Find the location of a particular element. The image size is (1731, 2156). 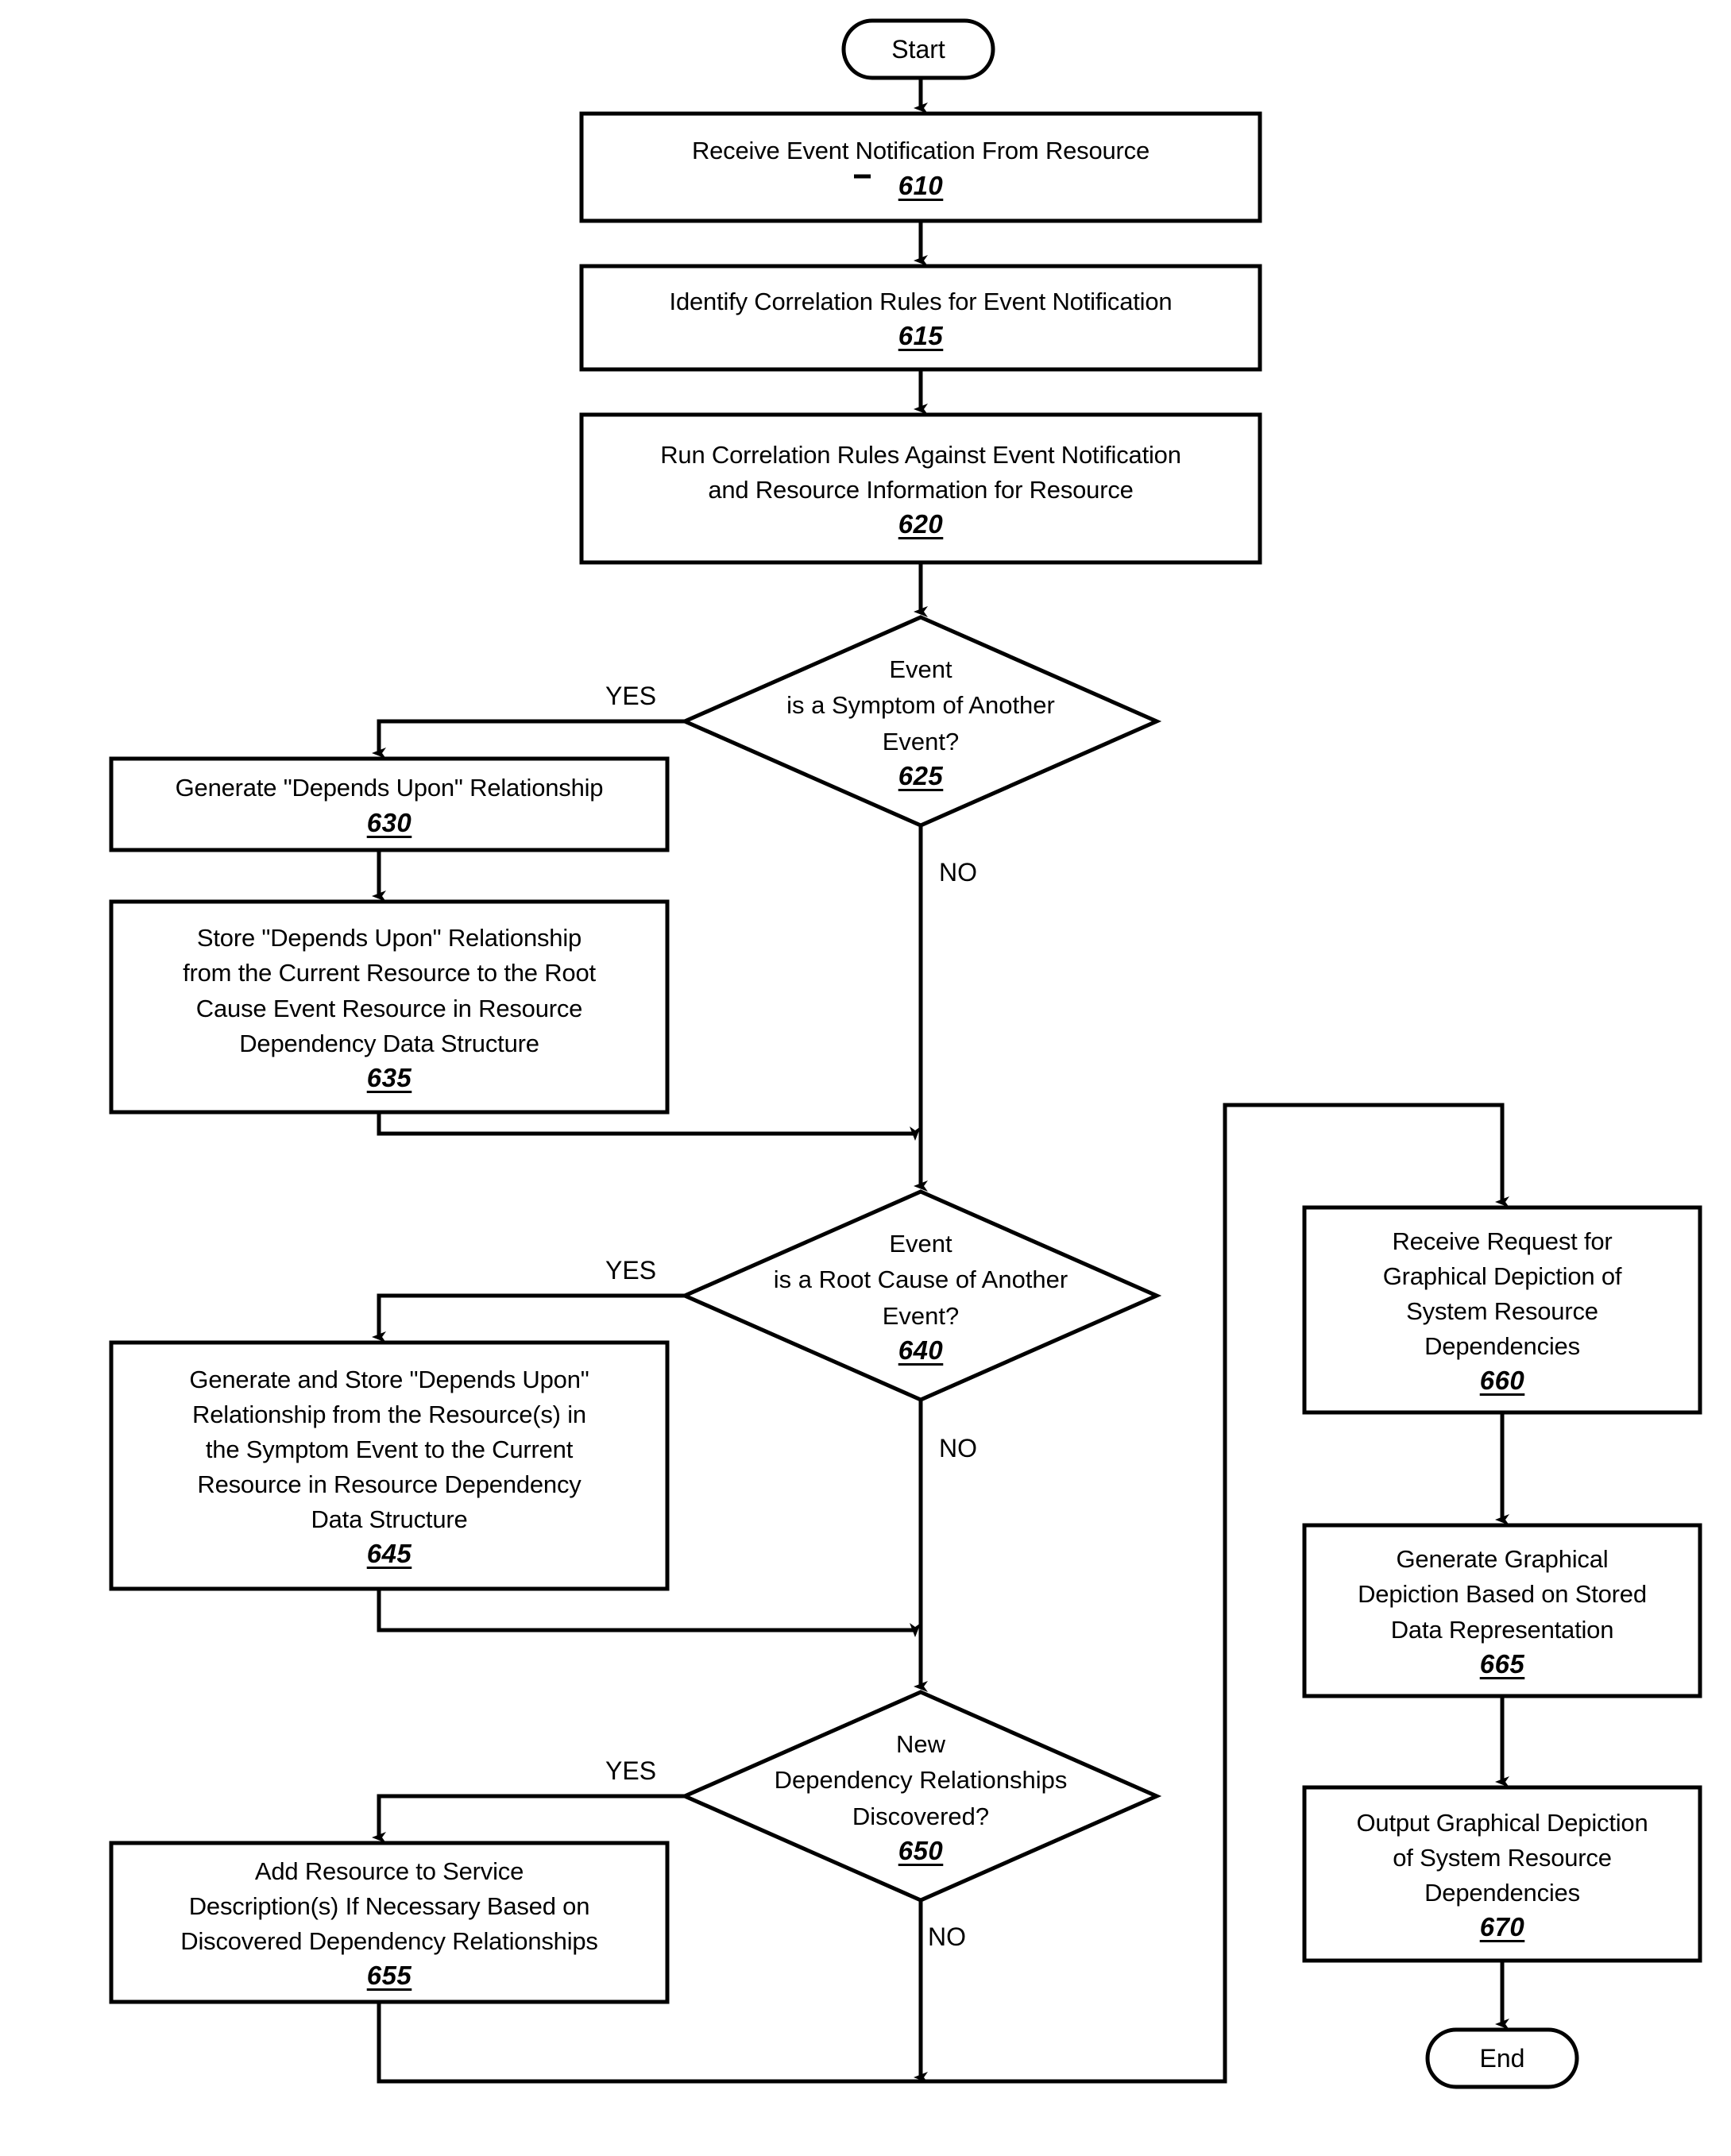

edge-label-no-625: NO is located at coordinates (958, 873).